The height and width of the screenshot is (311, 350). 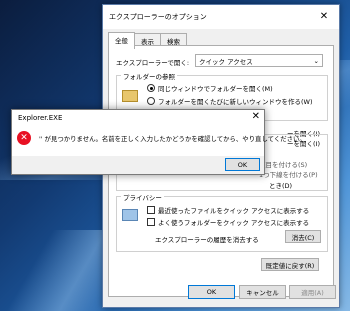 I want to click on open-explorer-combo: クイック アクセス ⌄, so click(x=259, y=60).